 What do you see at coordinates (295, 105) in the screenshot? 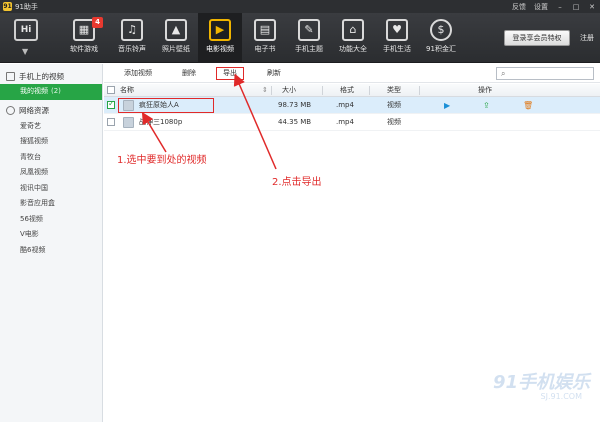
I see `video-size: 98.73 MB` at bounding box center [295, 105].